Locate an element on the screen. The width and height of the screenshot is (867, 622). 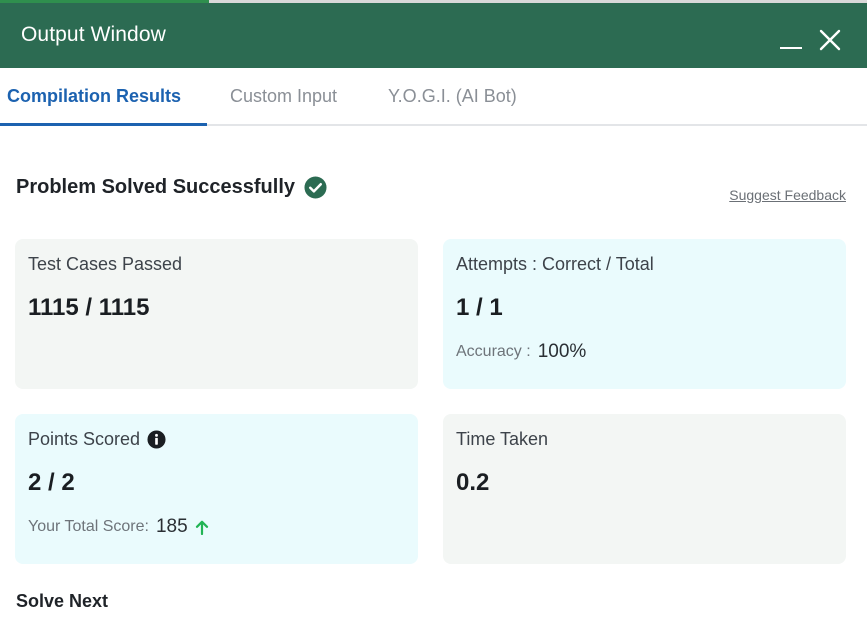
points-label: Points Scored is located at coordinates (84, 439).